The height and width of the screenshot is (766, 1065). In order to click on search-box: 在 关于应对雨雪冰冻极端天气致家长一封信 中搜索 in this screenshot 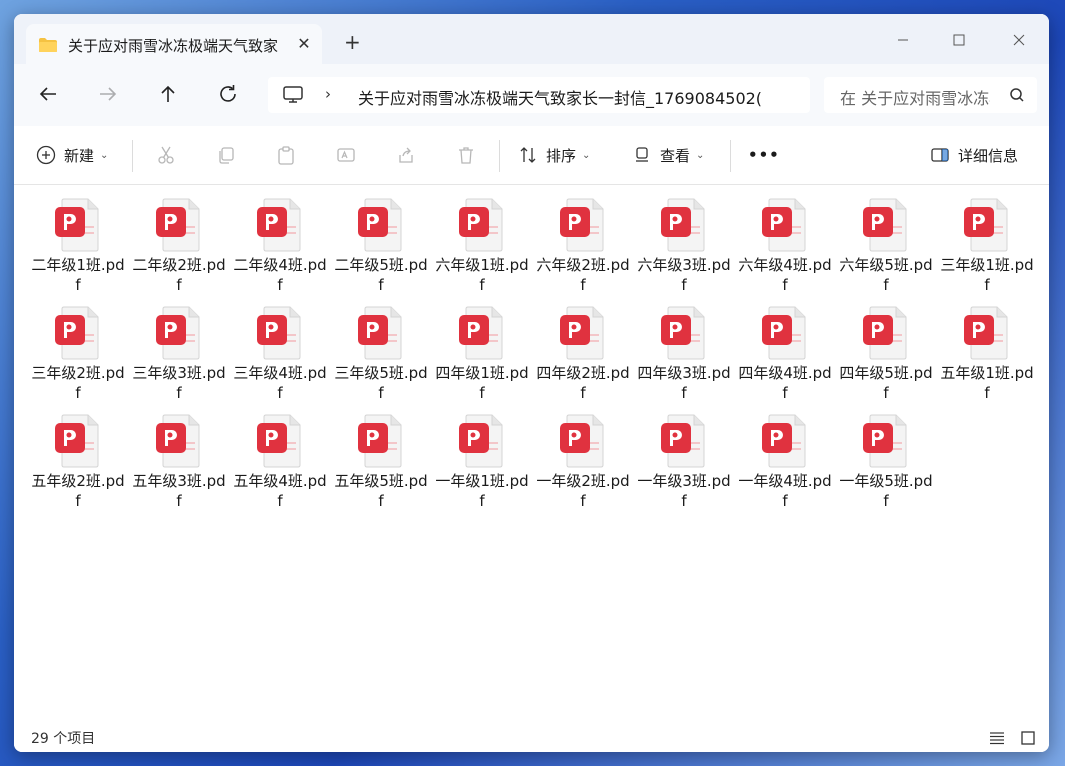, I will do `click(930, 95)`.